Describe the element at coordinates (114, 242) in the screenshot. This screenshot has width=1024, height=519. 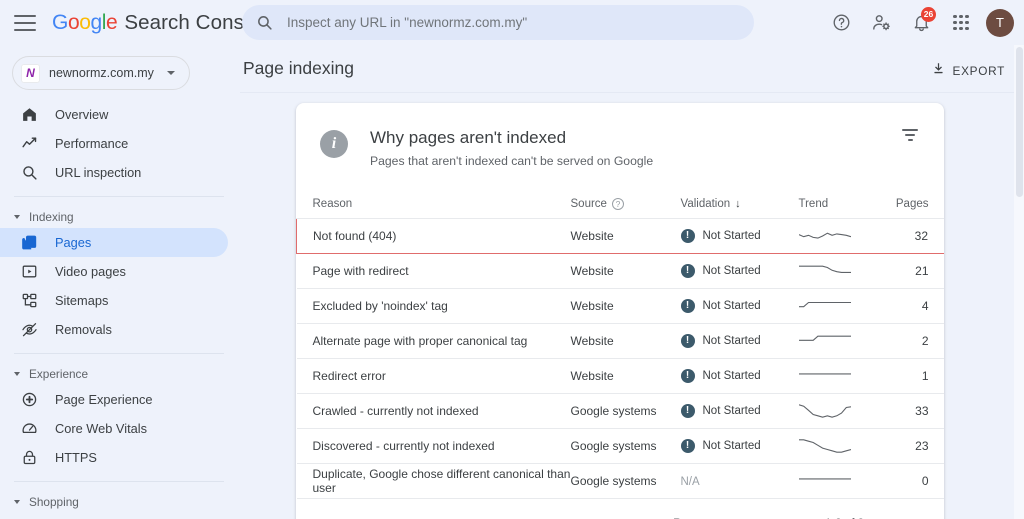
I see `sidebar-item-pages: Pages` at that location.